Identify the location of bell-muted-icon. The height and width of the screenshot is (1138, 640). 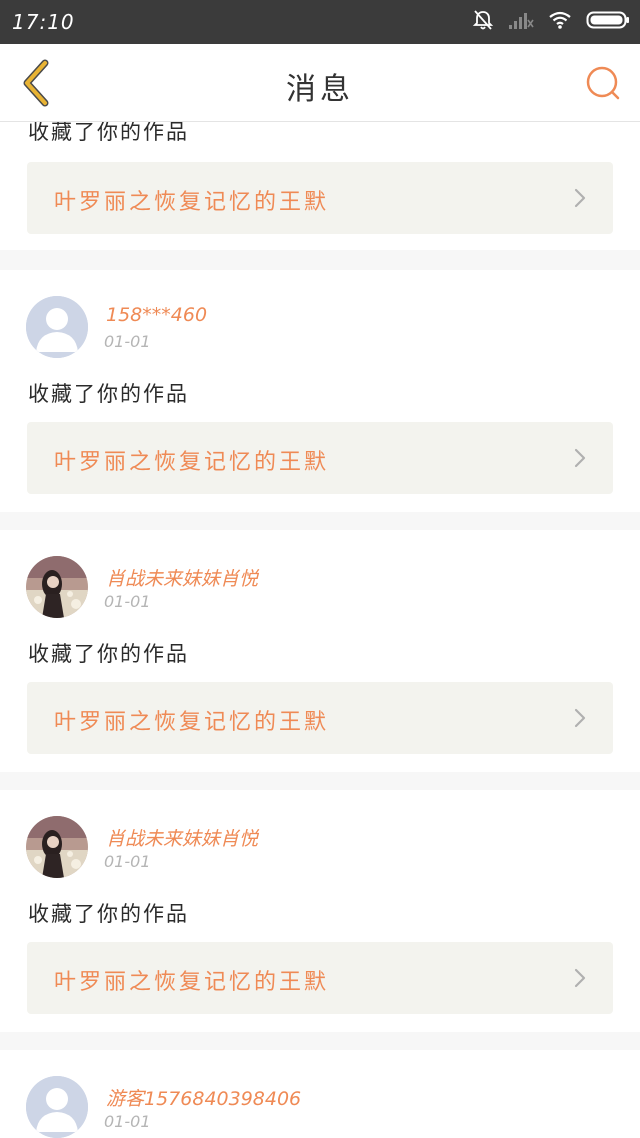
(483, 22).